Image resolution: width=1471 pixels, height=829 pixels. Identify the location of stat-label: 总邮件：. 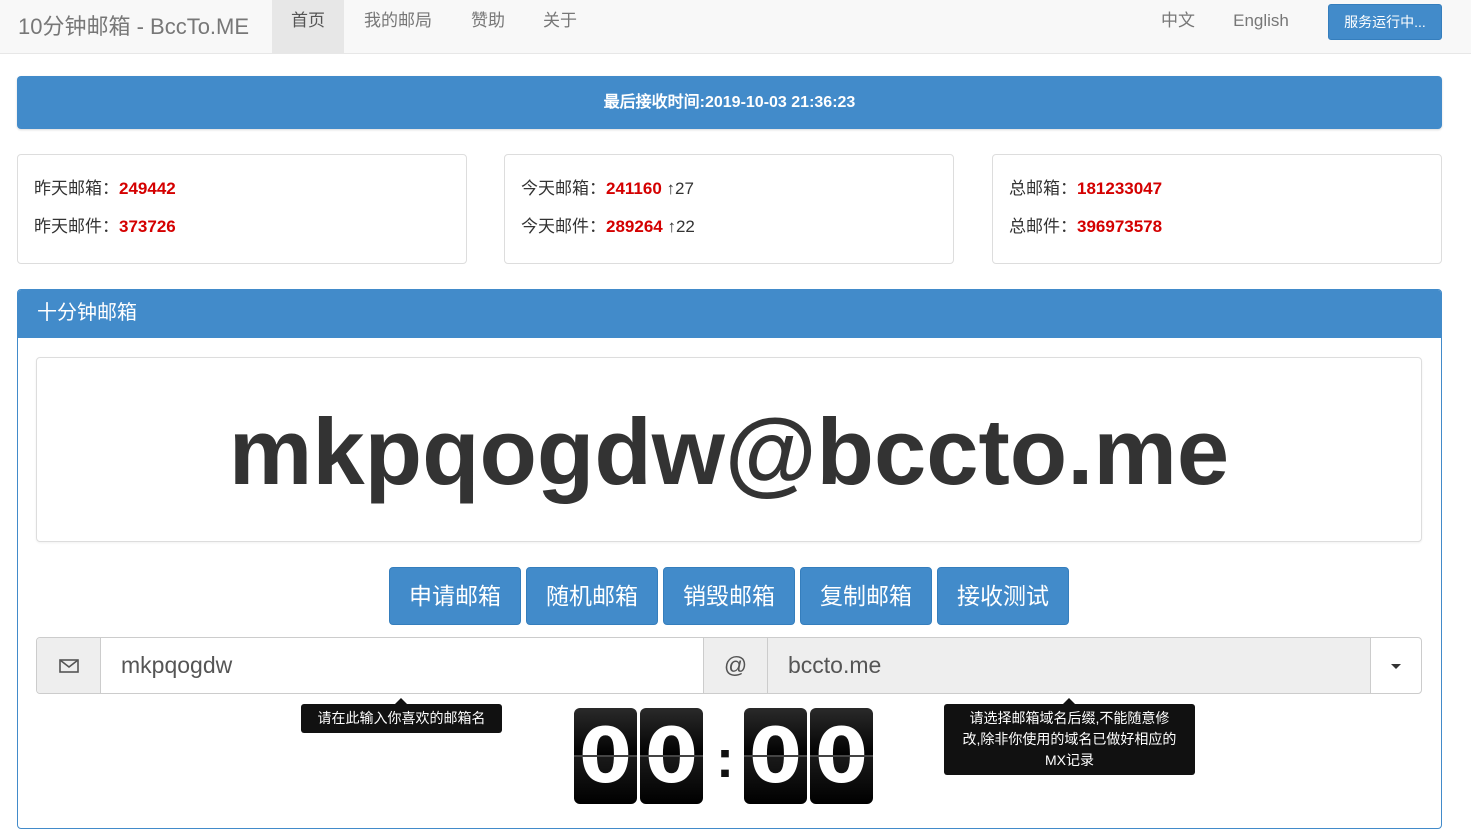
(1043, 226).